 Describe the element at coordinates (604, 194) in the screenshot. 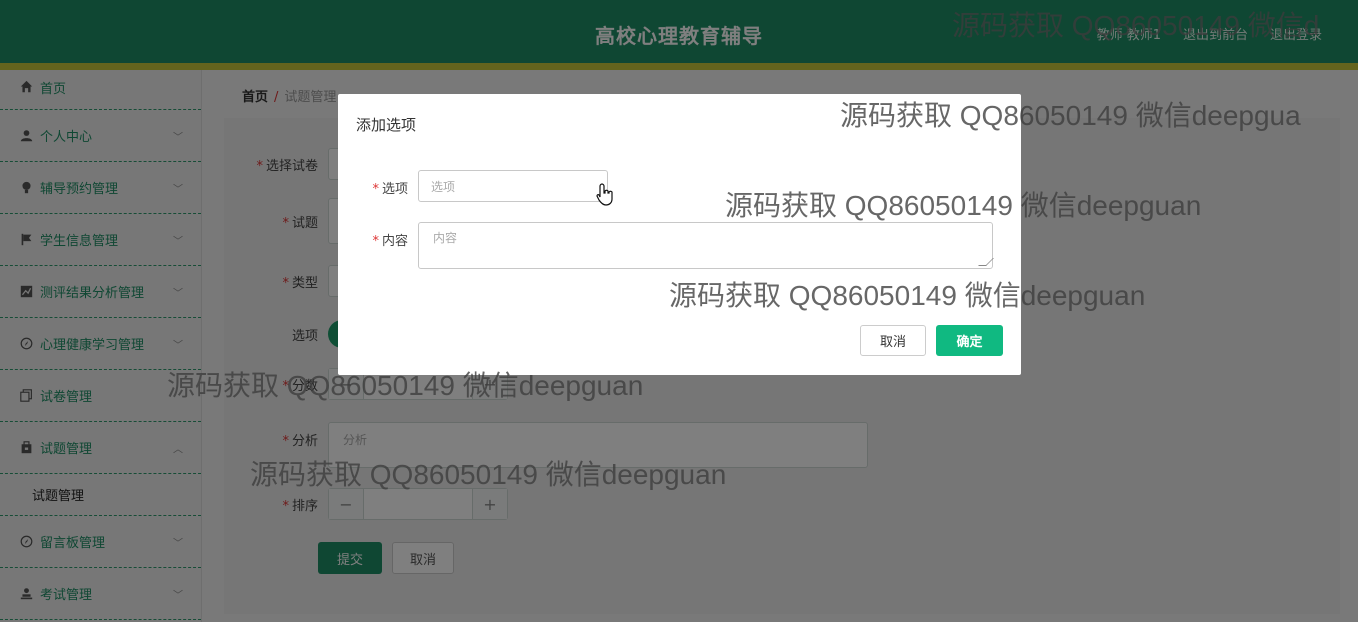

I see `hand-cursor-icon` at that location.